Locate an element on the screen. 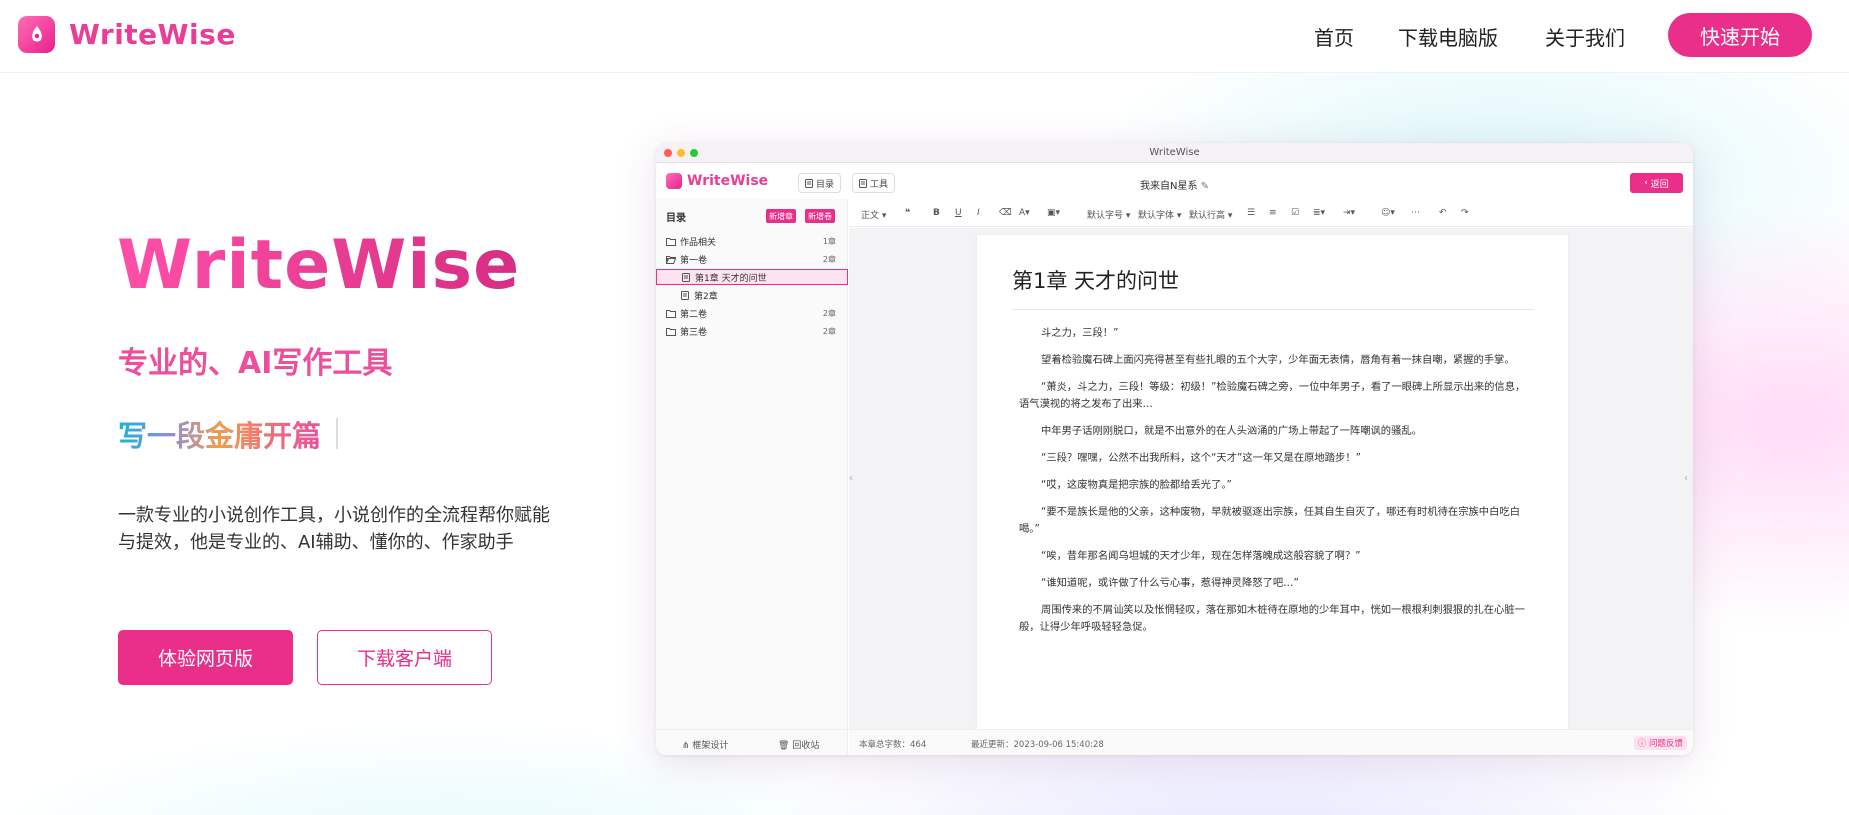  emoji-icon: ☺▾ is located at coordinates (1388, 213).